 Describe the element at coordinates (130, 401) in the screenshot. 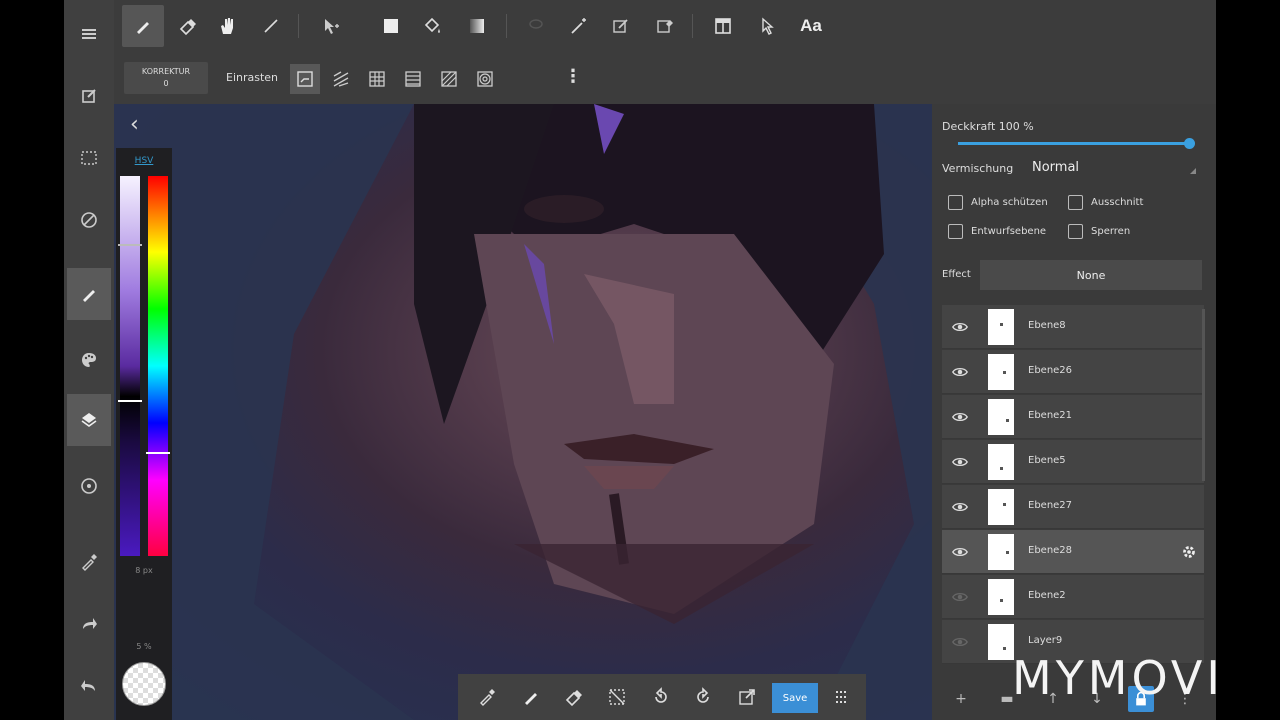

I see `value-marker` at that location.